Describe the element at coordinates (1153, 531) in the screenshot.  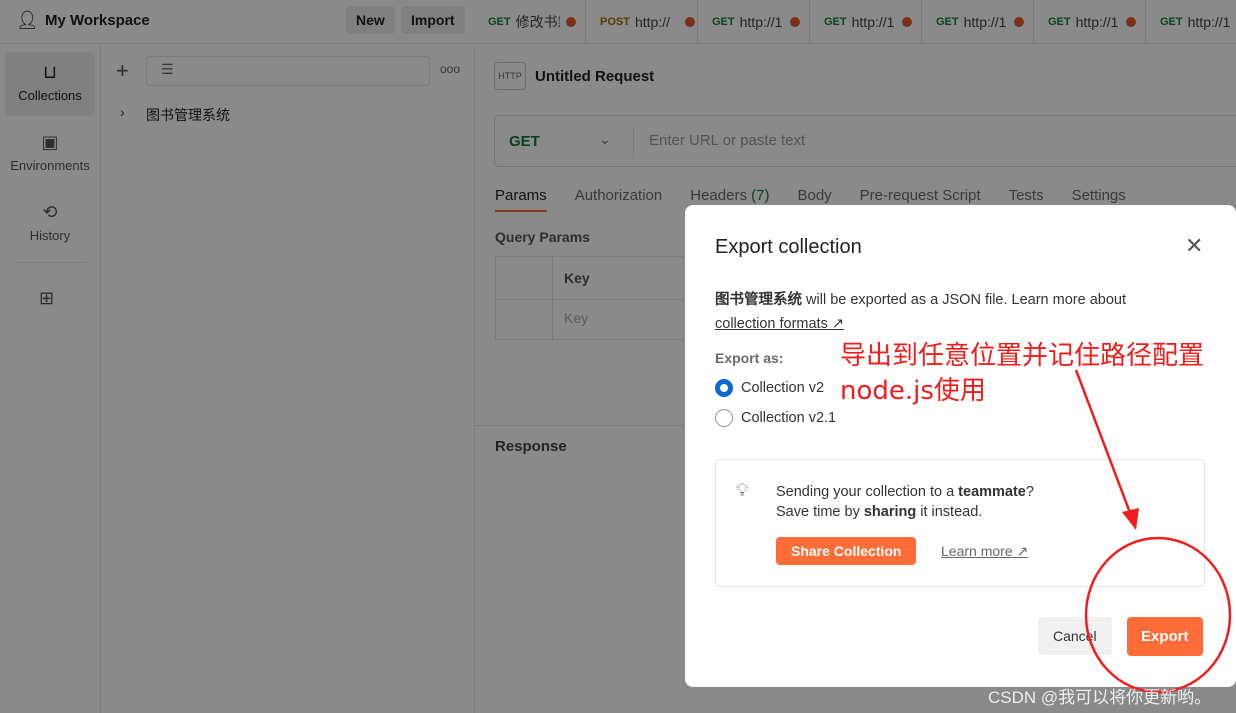
I see `annotation-marks` at that location.